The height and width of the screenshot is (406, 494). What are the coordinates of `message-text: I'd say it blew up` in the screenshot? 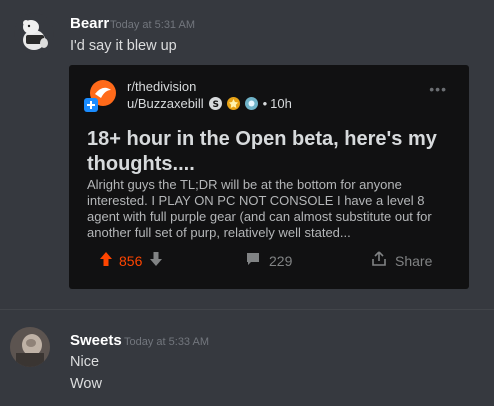 It's located at (123, 46).